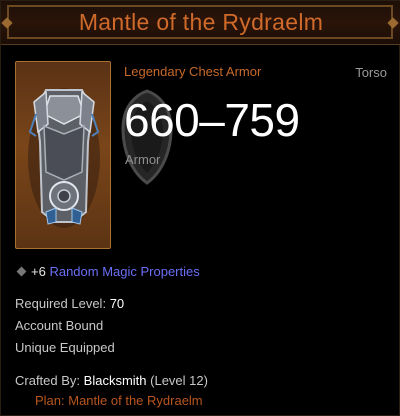 The image size is (400, 416). What do you see at coordinates (143, 159) in the screenshot?
I see `armor-label: Armor` at bounding box center [143, 159].